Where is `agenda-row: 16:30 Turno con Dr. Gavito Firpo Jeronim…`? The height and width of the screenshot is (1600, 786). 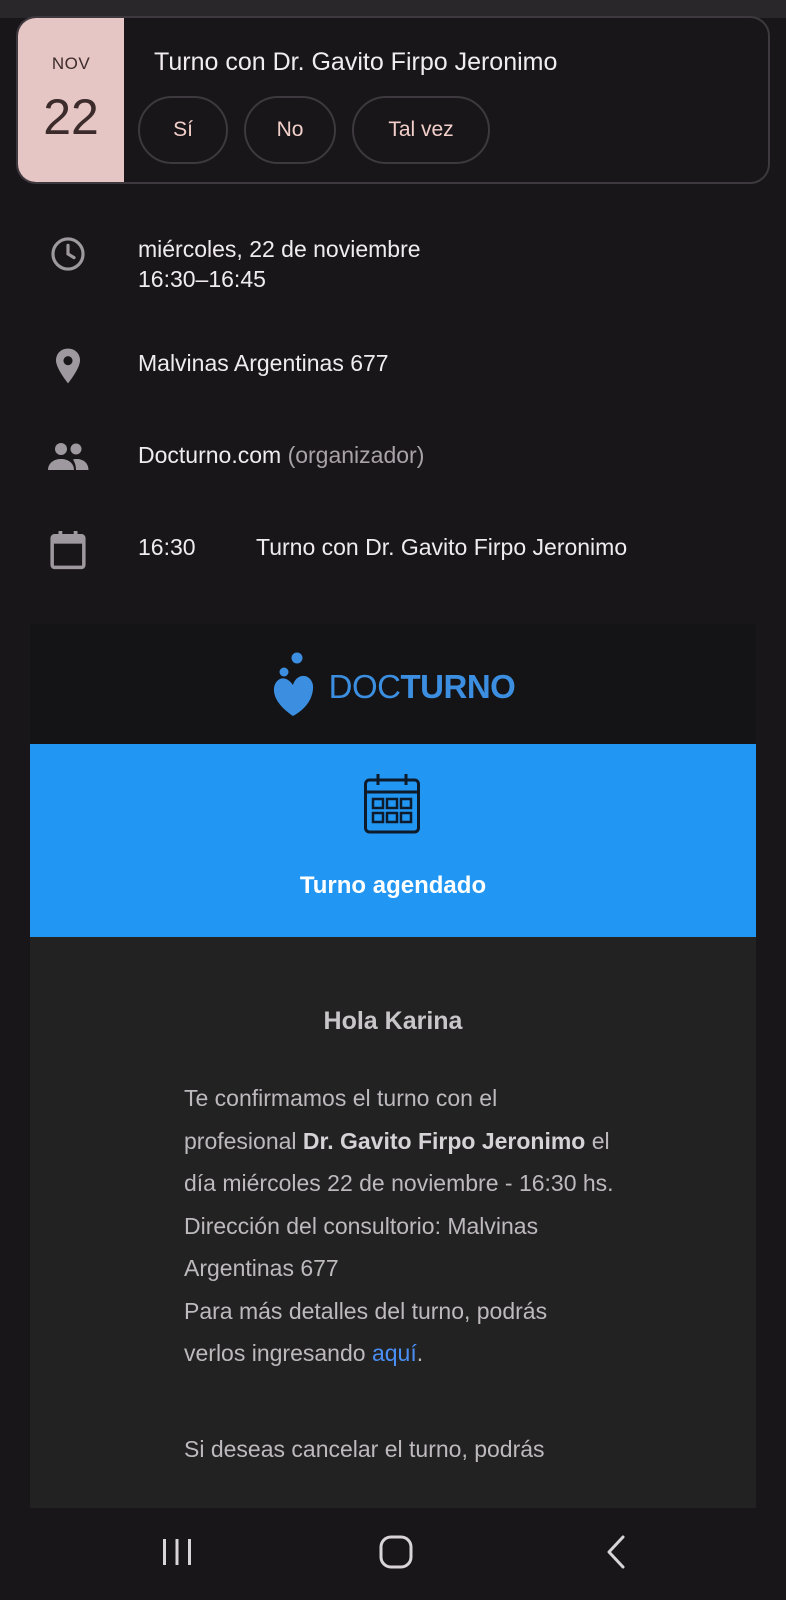 agenda-row: 16:30 Turno con Dr. Gavito Firpo Jeronim… is located at coordinates (393, 549).